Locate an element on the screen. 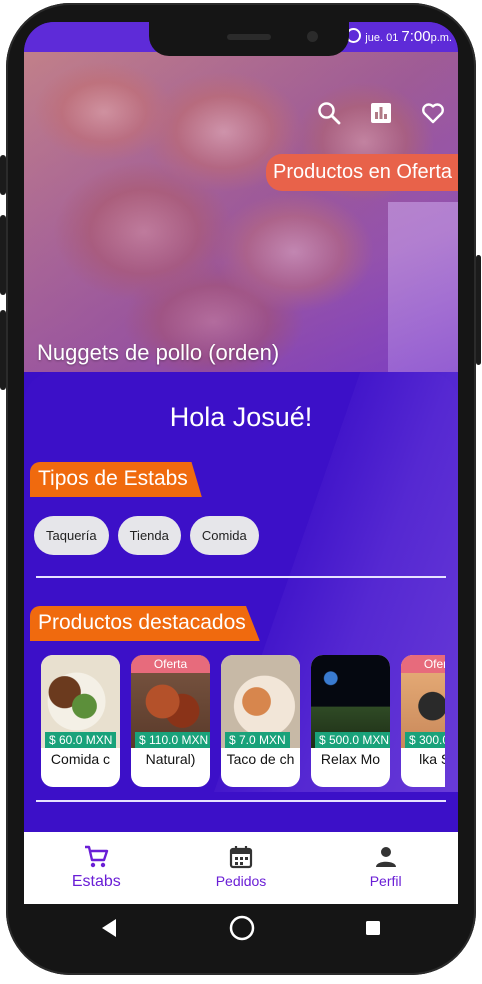 The image size is (482, 984). nav-perfil: Perfil is located at coordinates (385, 868).